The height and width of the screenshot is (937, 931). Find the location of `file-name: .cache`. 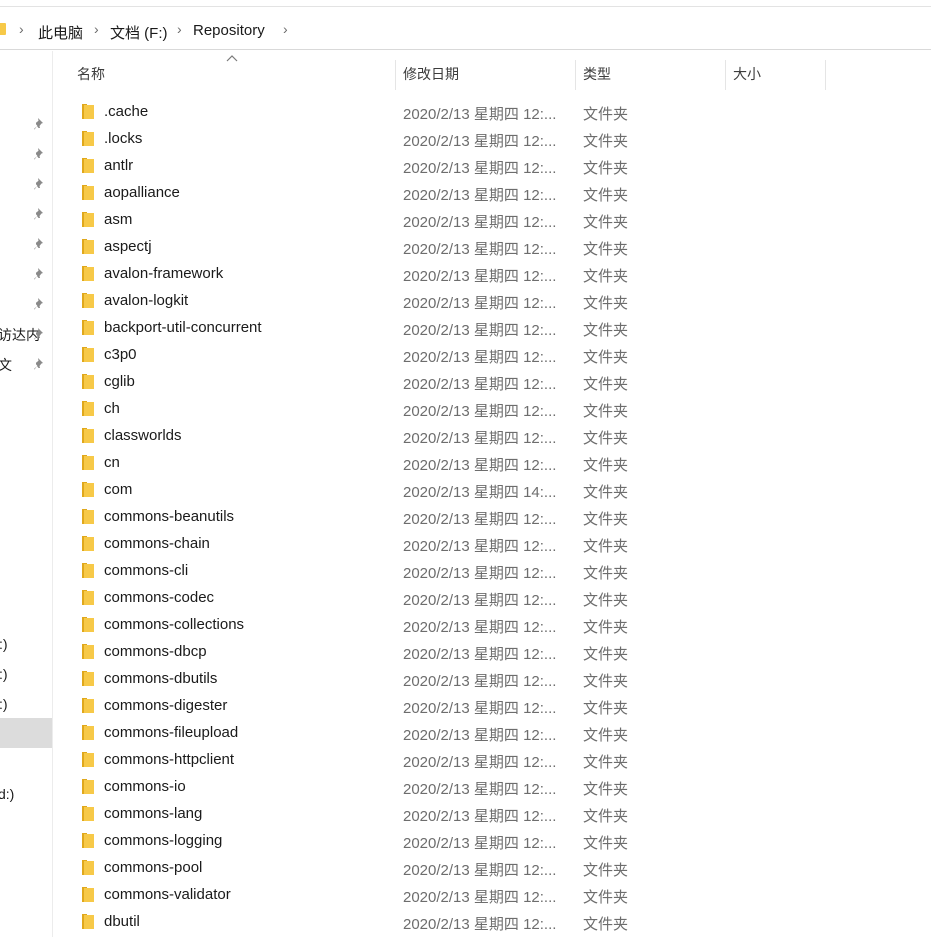

file-name: .cache is located at coordinates (126, 111).